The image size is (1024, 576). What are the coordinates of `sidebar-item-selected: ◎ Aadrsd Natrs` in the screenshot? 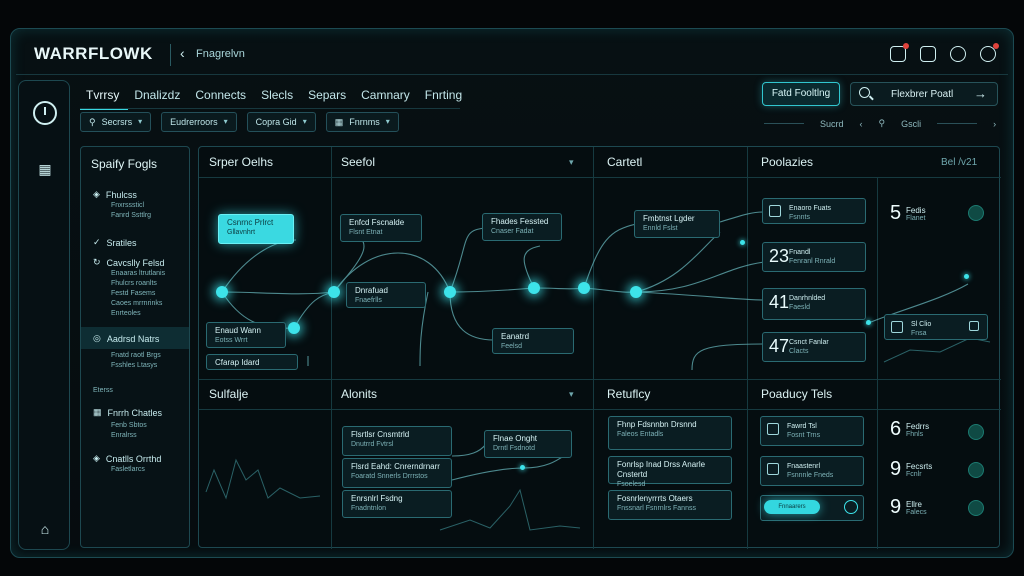 It's located at (126, 338).